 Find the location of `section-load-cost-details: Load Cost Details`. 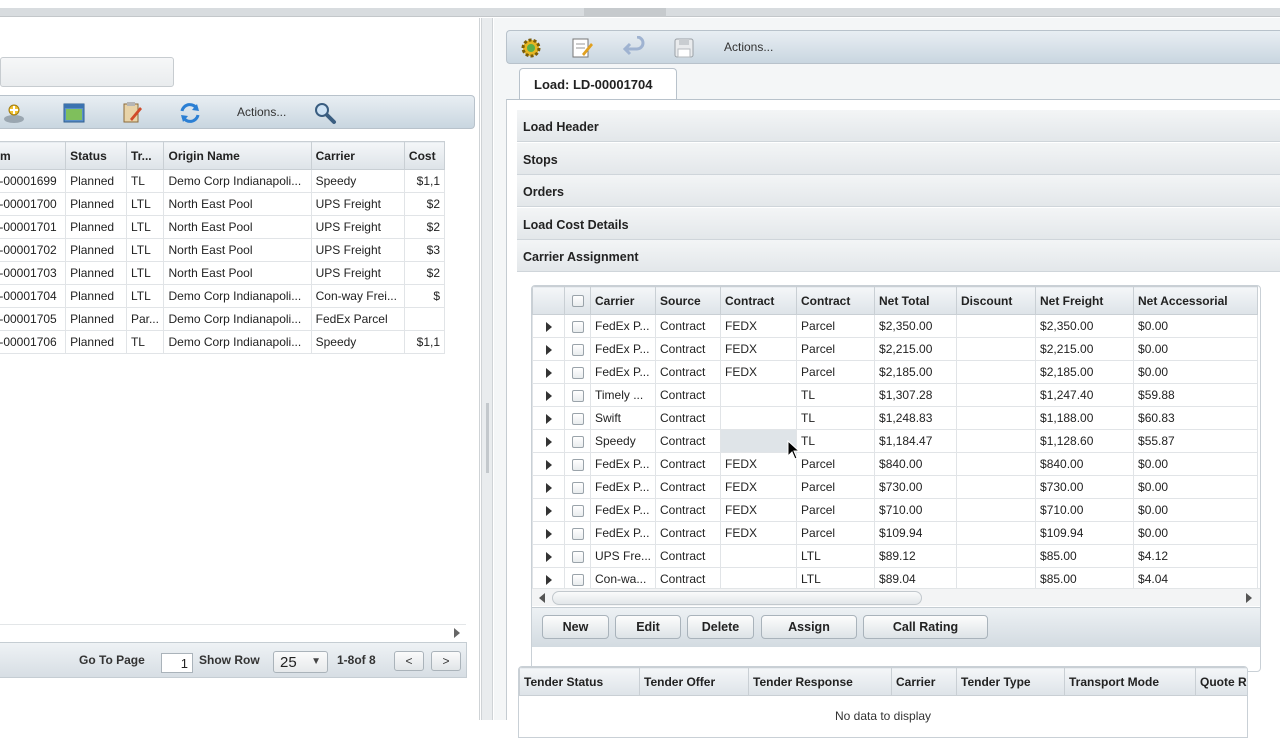

section-load-cost-details: Load Cost Details is located at coordinates (898, 224).